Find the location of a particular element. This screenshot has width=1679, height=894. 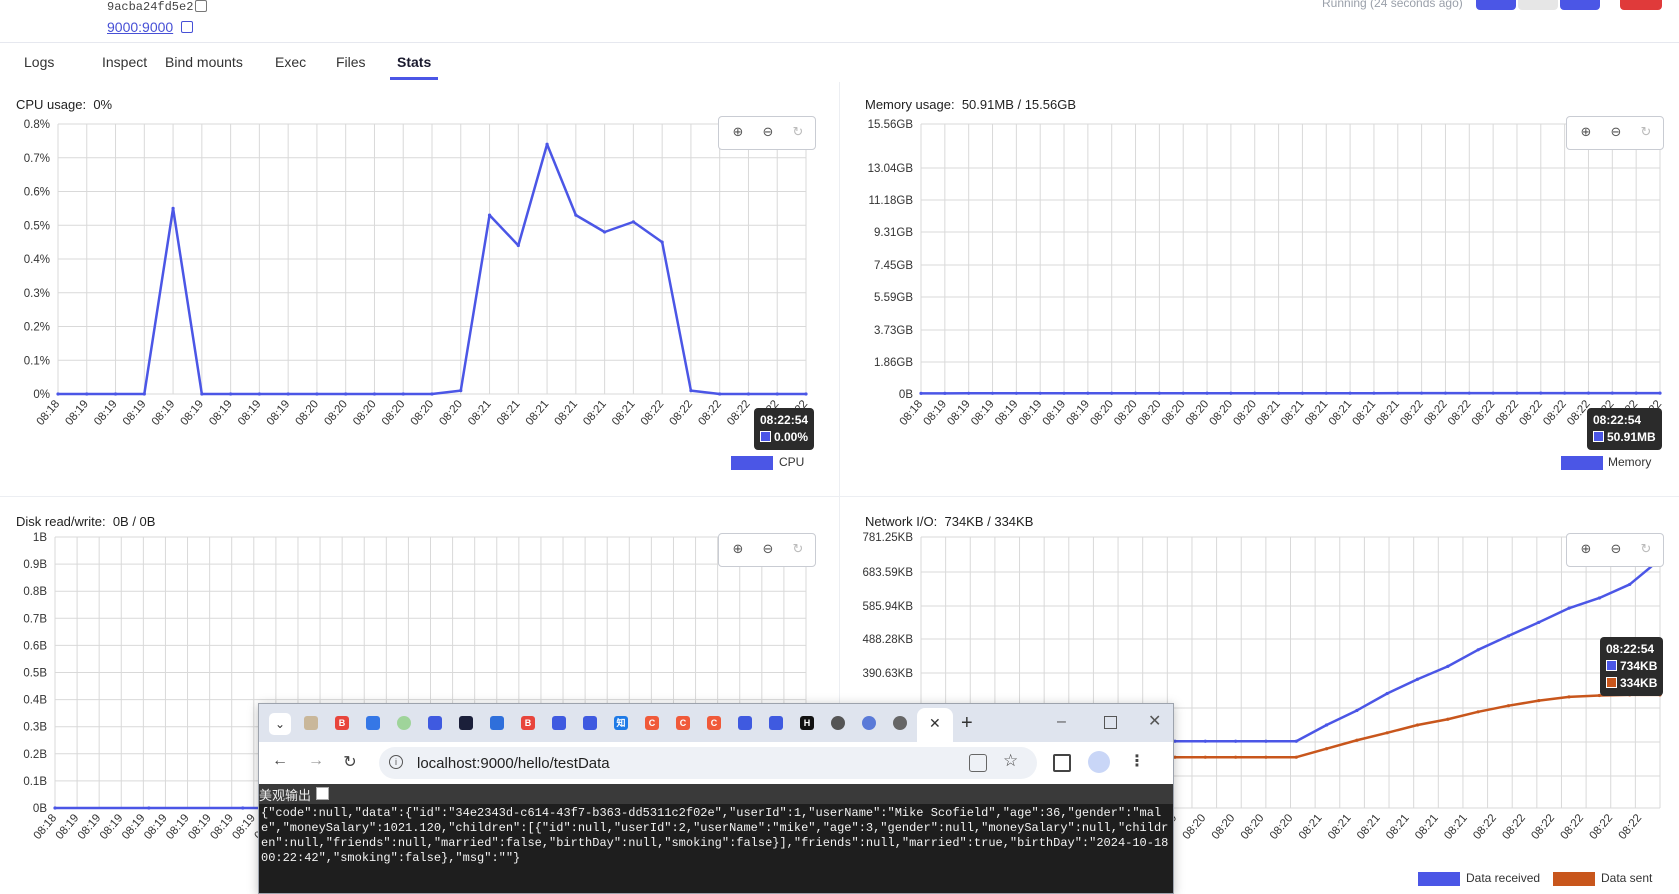

site-info-icon: i is located at coordinates (396, 762).